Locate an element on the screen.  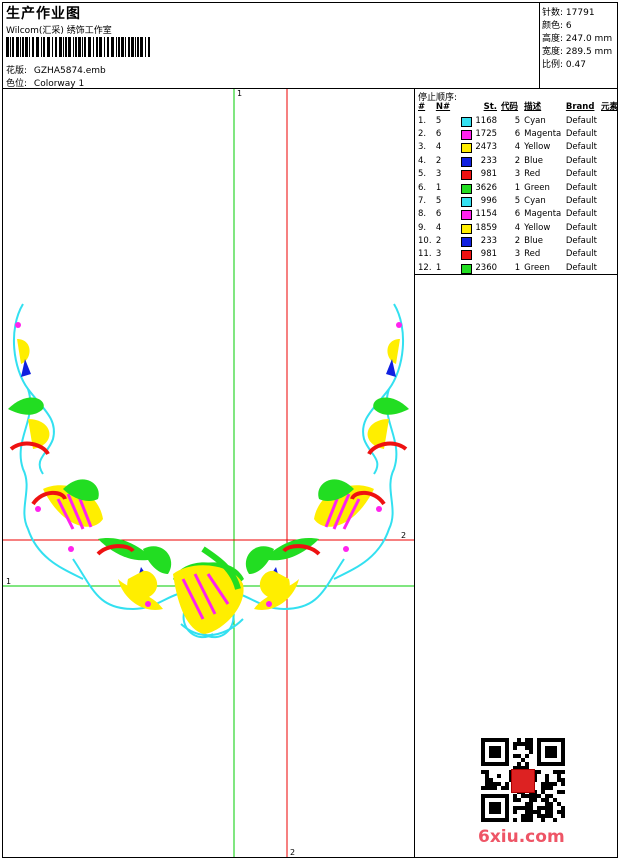
table-row: 5. 3 981 3 Red Default is located at coordinates (518, 174).